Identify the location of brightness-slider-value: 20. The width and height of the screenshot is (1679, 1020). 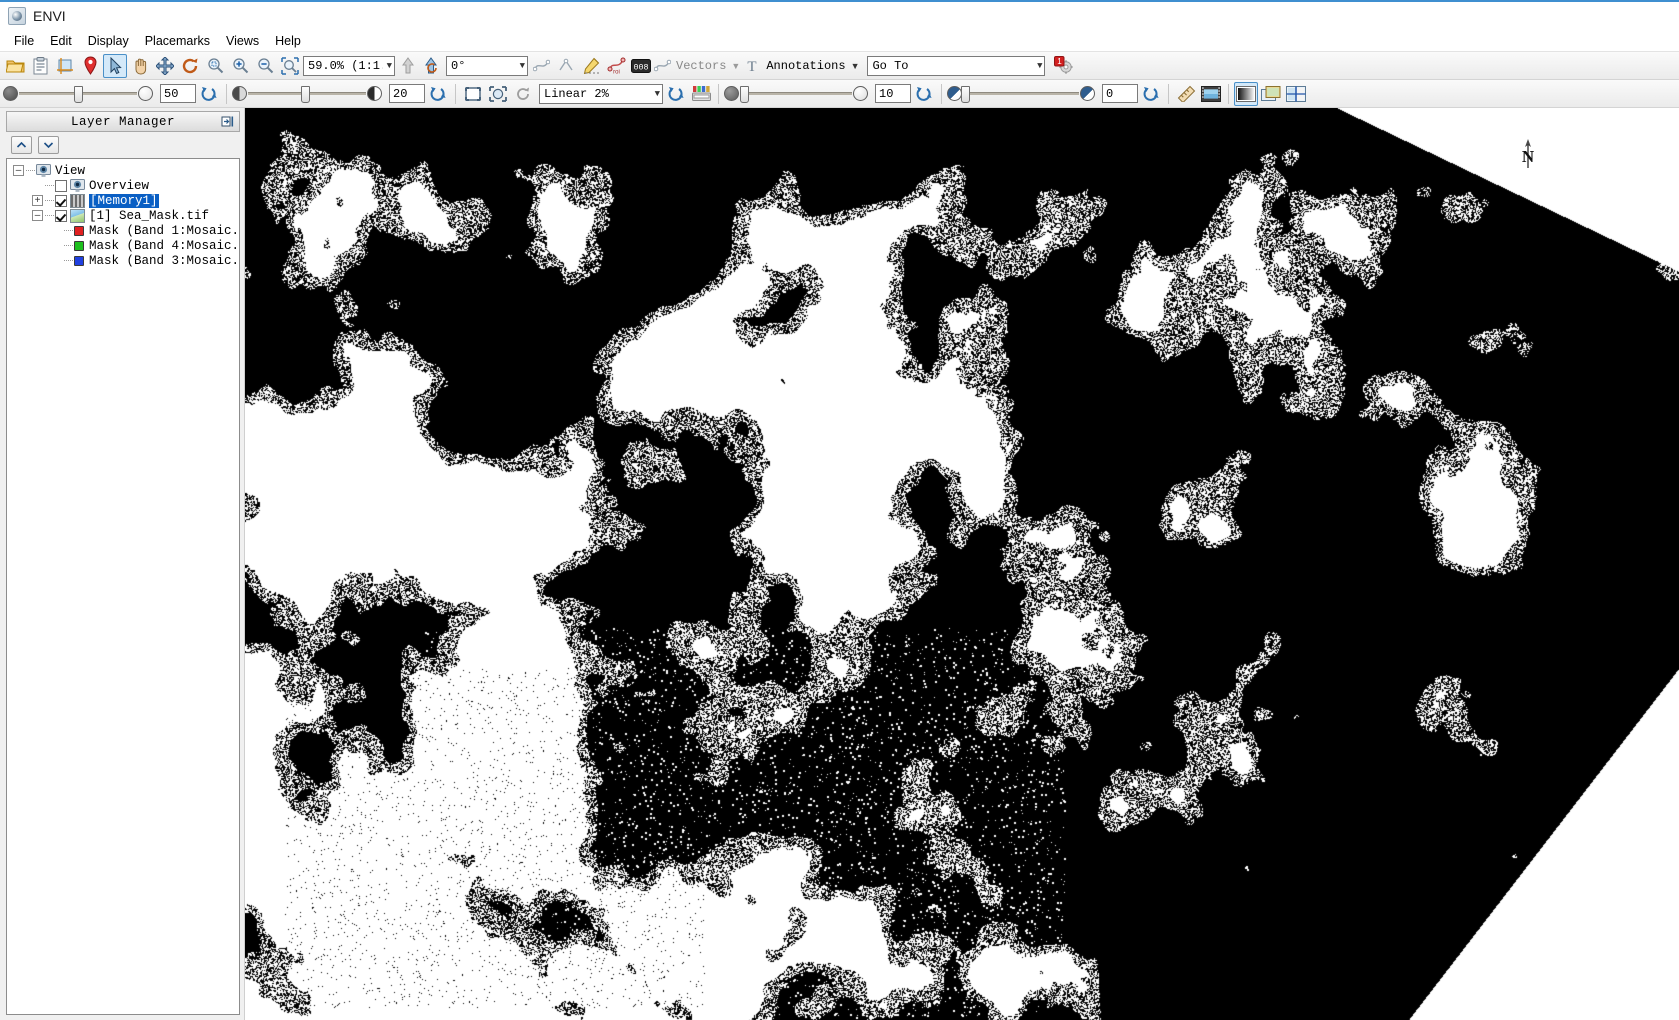
(407, 93).